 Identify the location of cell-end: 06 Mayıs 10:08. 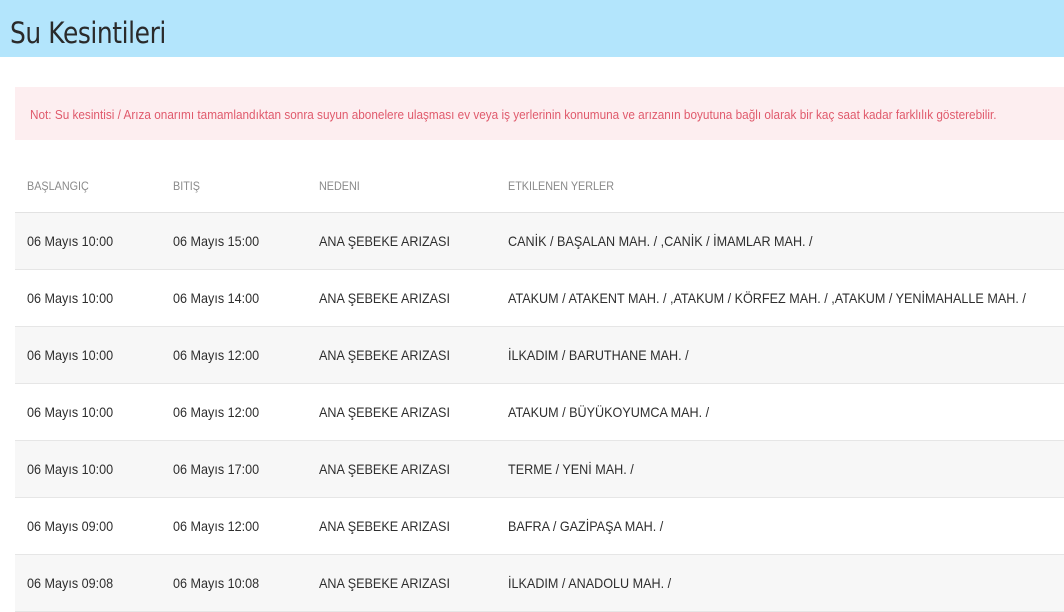
(216, 583).